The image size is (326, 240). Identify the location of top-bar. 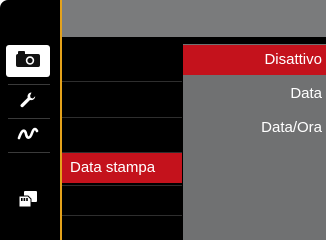
(194, 18).